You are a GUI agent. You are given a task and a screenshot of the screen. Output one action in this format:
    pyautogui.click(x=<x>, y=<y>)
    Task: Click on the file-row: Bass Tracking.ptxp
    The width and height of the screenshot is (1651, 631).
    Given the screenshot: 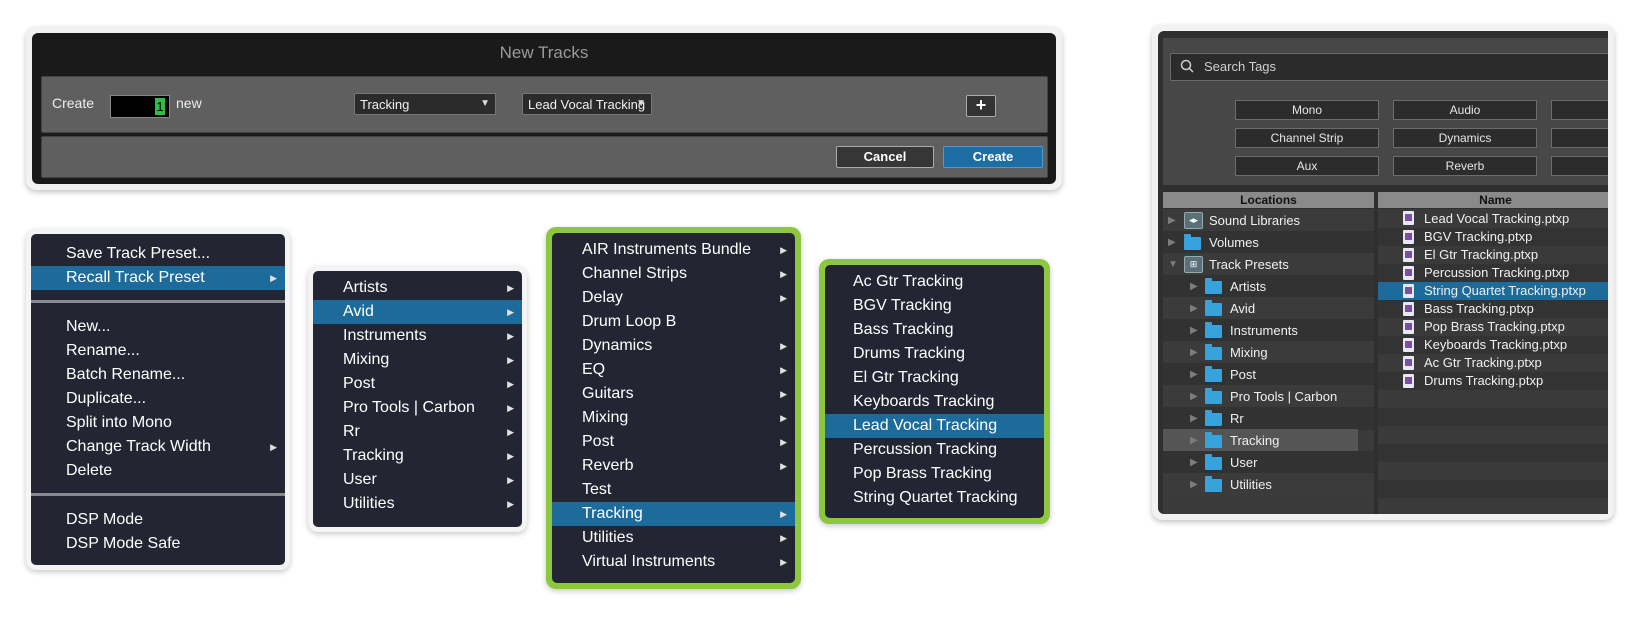 What is the action you would take?
    pyautogui.click(x=1493, y=309)
    